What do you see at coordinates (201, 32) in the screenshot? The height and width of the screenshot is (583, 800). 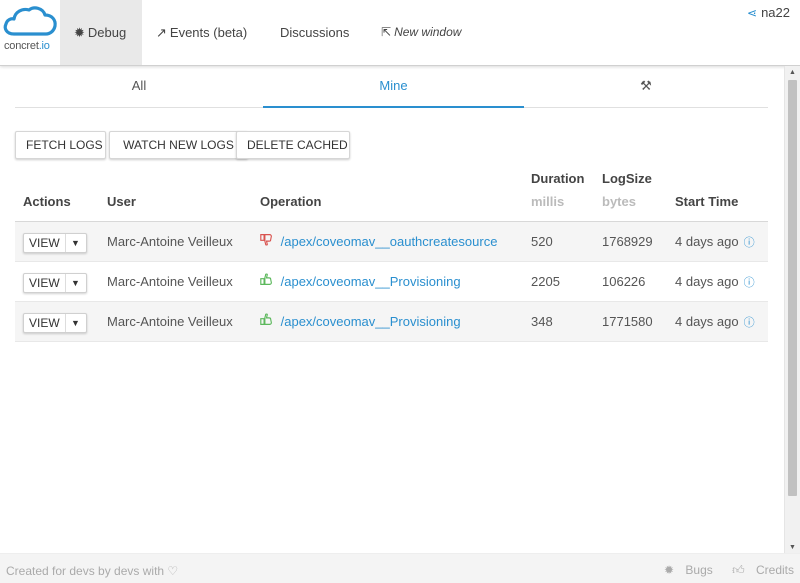 I see `nav-events: ↗ Events (beta)` at bounding box center [201, 32].